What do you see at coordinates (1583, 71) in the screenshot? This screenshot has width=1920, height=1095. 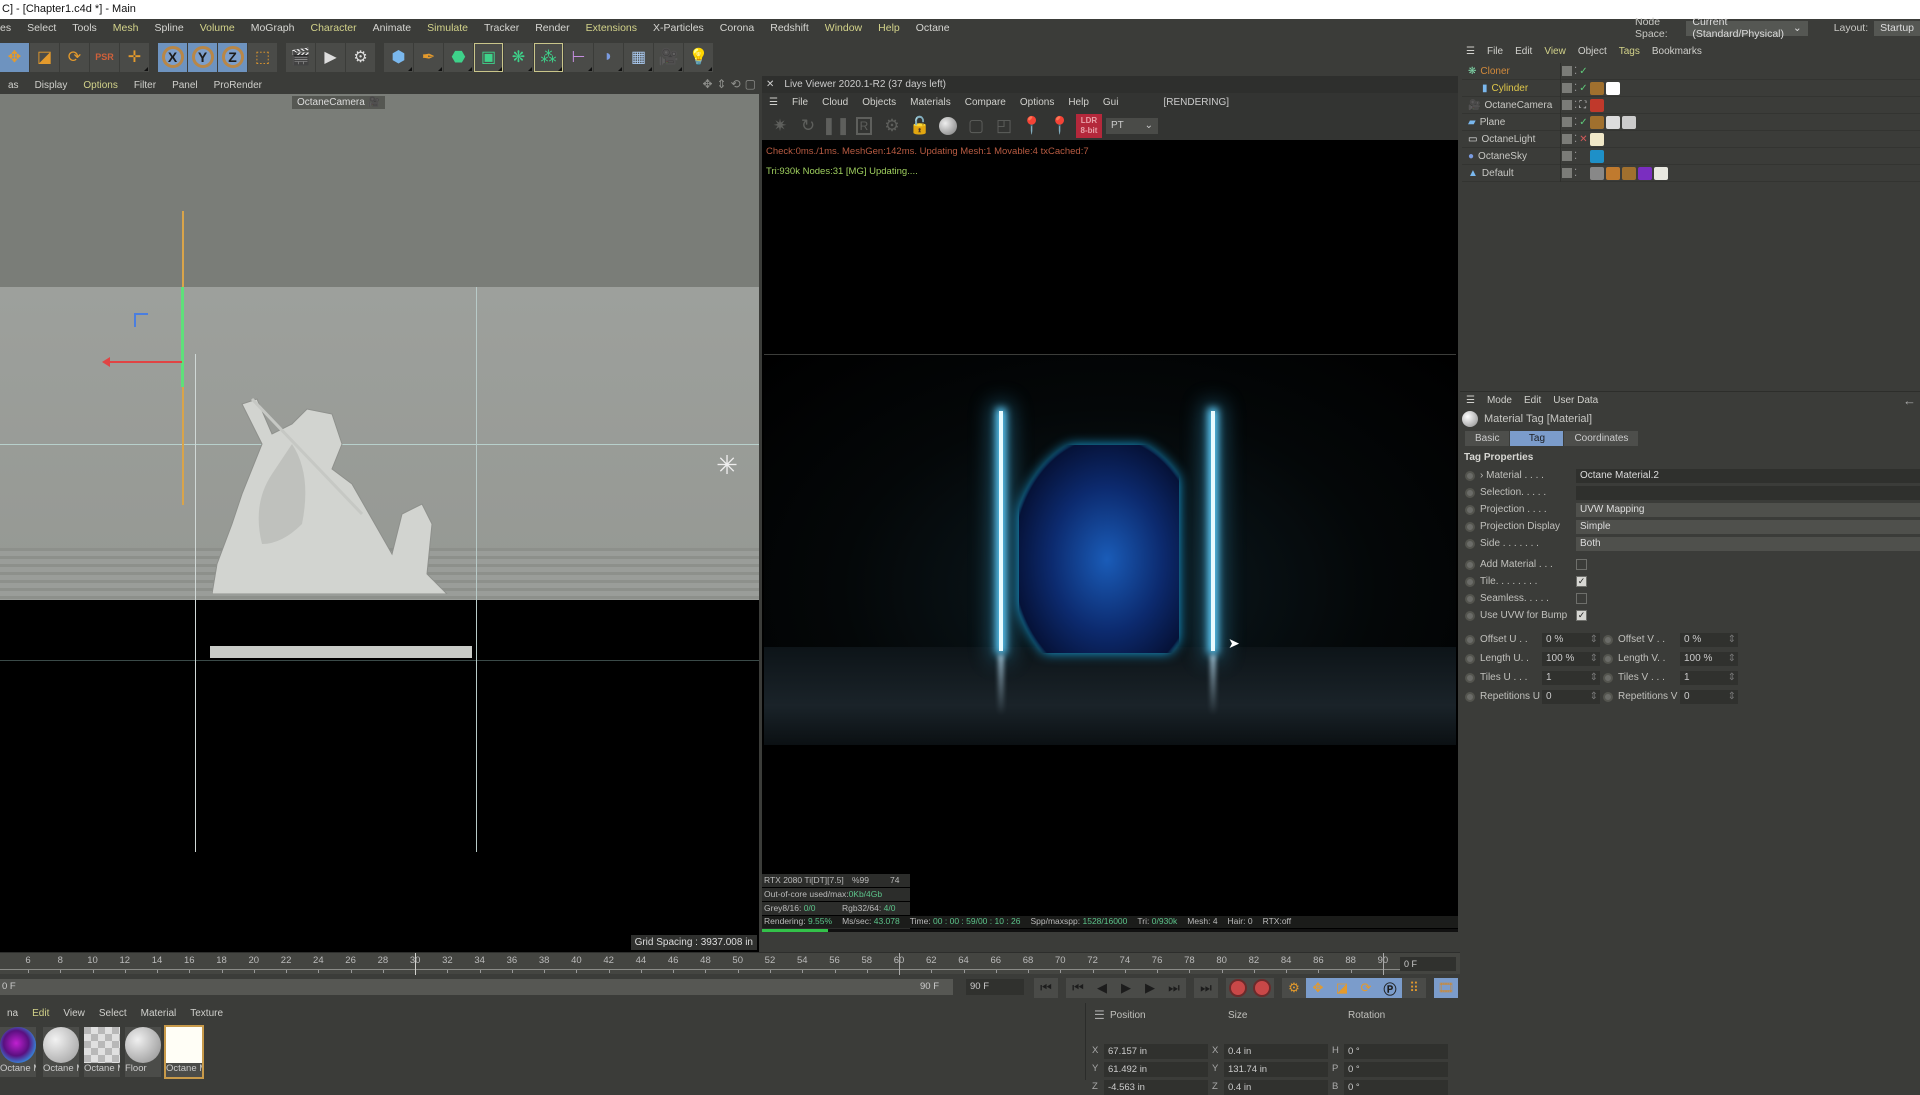 I see `enabled-check-icon: ✓` at bounding box center [1583, 71].